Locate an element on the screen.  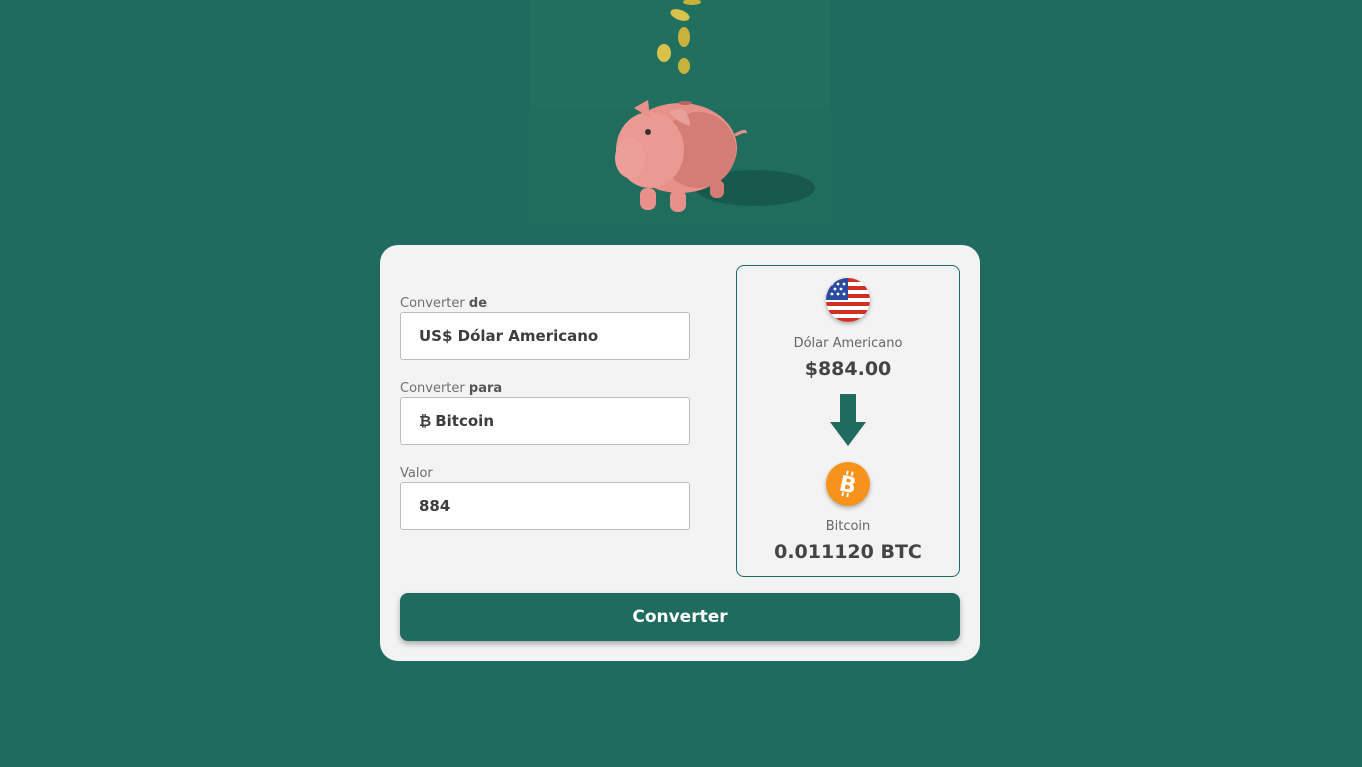
from-currency-name: Dólar Americano is located at coordinates (848, 343).